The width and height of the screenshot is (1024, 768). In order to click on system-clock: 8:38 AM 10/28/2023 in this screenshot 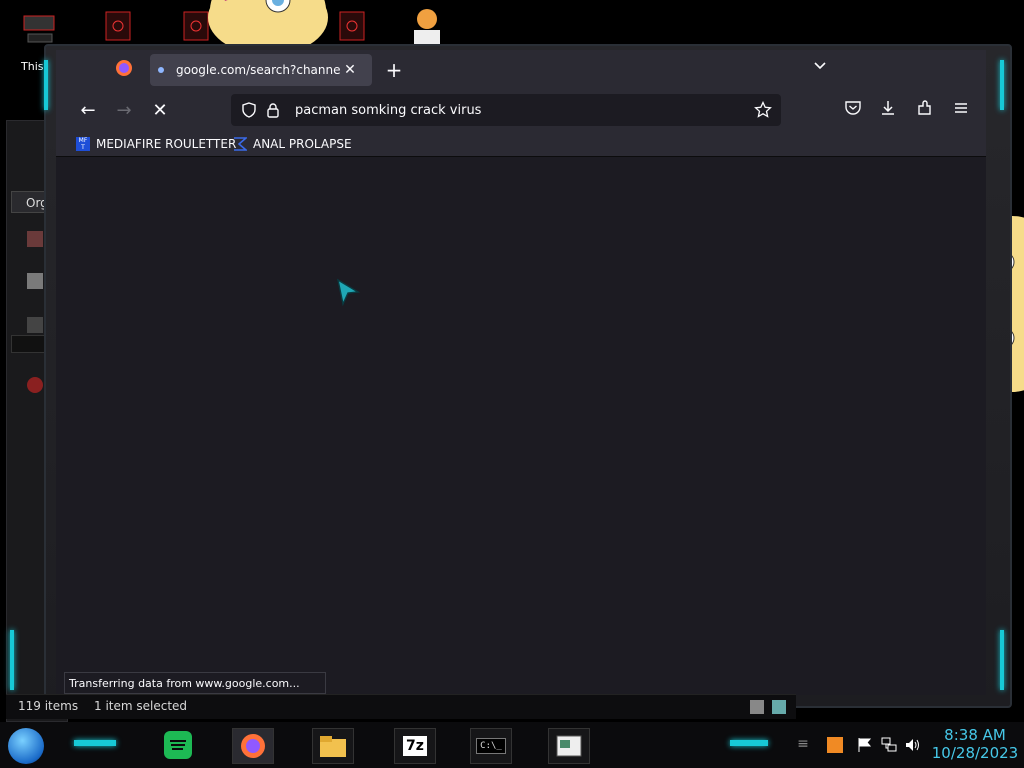, I will do `click(975, 744)`.